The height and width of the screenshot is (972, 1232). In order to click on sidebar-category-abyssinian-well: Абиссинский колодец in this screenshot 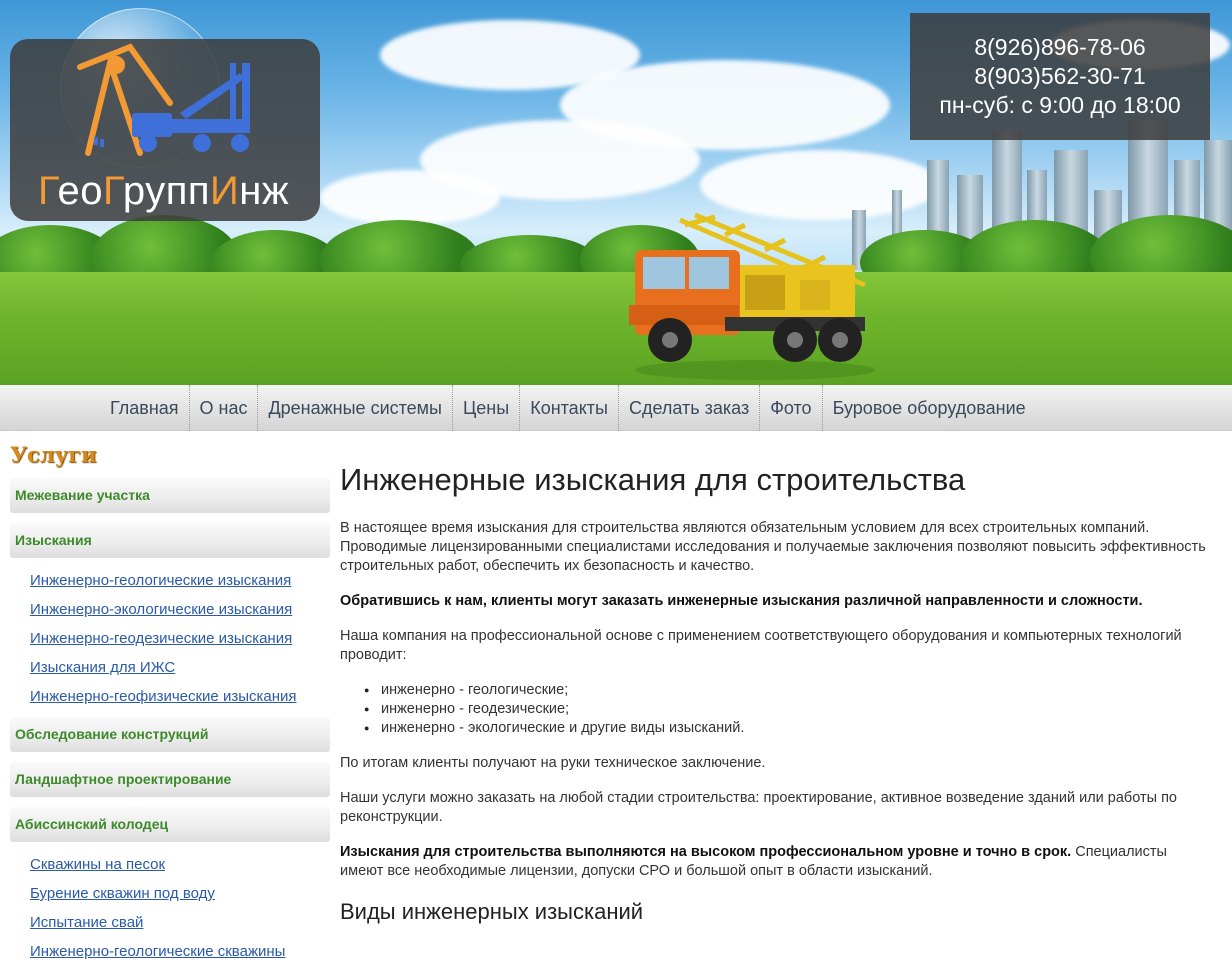, I will do `click(170, 824)`.